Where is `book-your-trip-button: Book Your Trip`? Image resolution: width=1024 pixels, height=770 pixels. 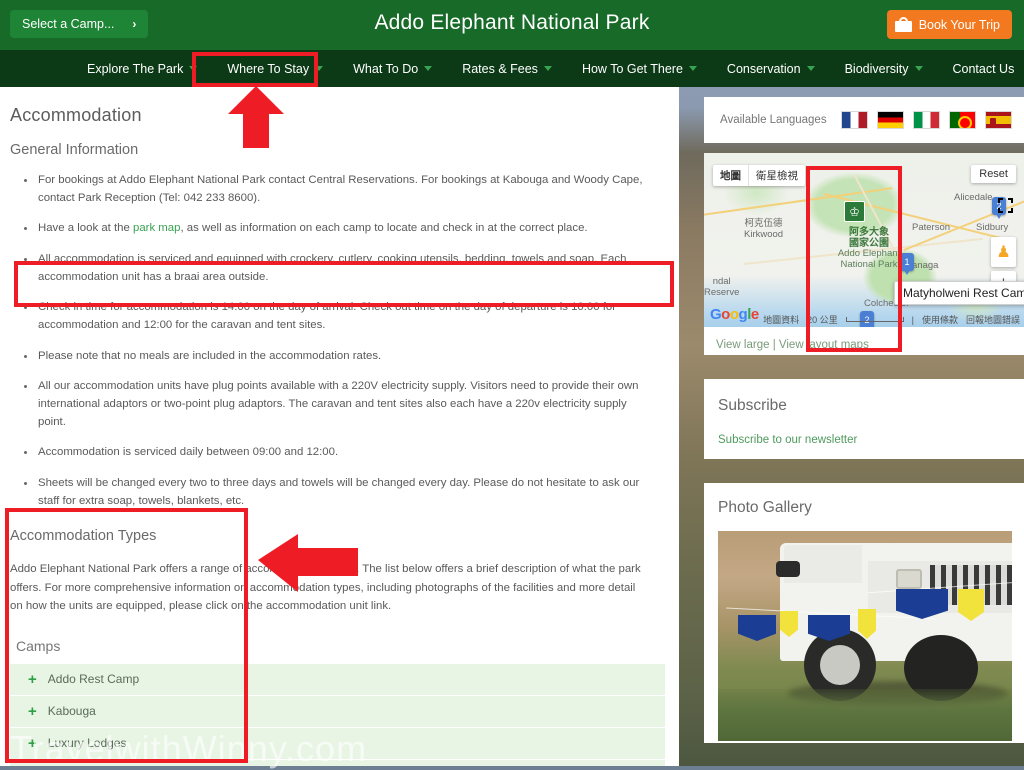
book-your-trip-button: Book Your Trip is located at coordinates (949, 24).